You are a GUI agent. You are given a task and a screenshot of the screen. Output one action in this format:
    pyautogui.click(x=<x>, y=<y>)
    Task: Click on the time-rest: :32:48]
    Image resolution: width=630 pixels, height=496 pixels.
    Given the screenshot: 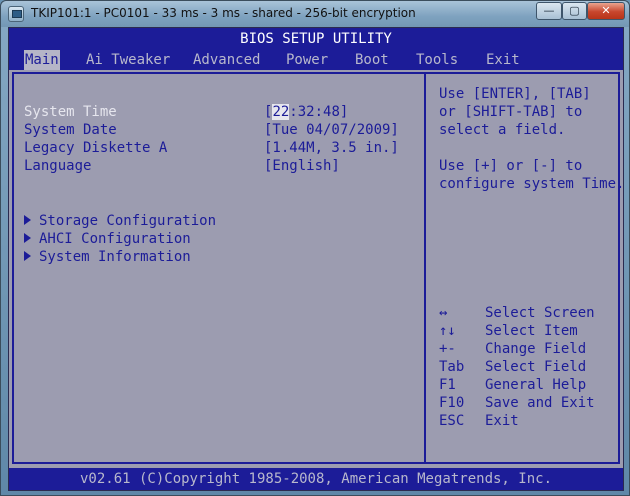 What is the action you would take?
    pyautogui.click(x=319, y=112)
    